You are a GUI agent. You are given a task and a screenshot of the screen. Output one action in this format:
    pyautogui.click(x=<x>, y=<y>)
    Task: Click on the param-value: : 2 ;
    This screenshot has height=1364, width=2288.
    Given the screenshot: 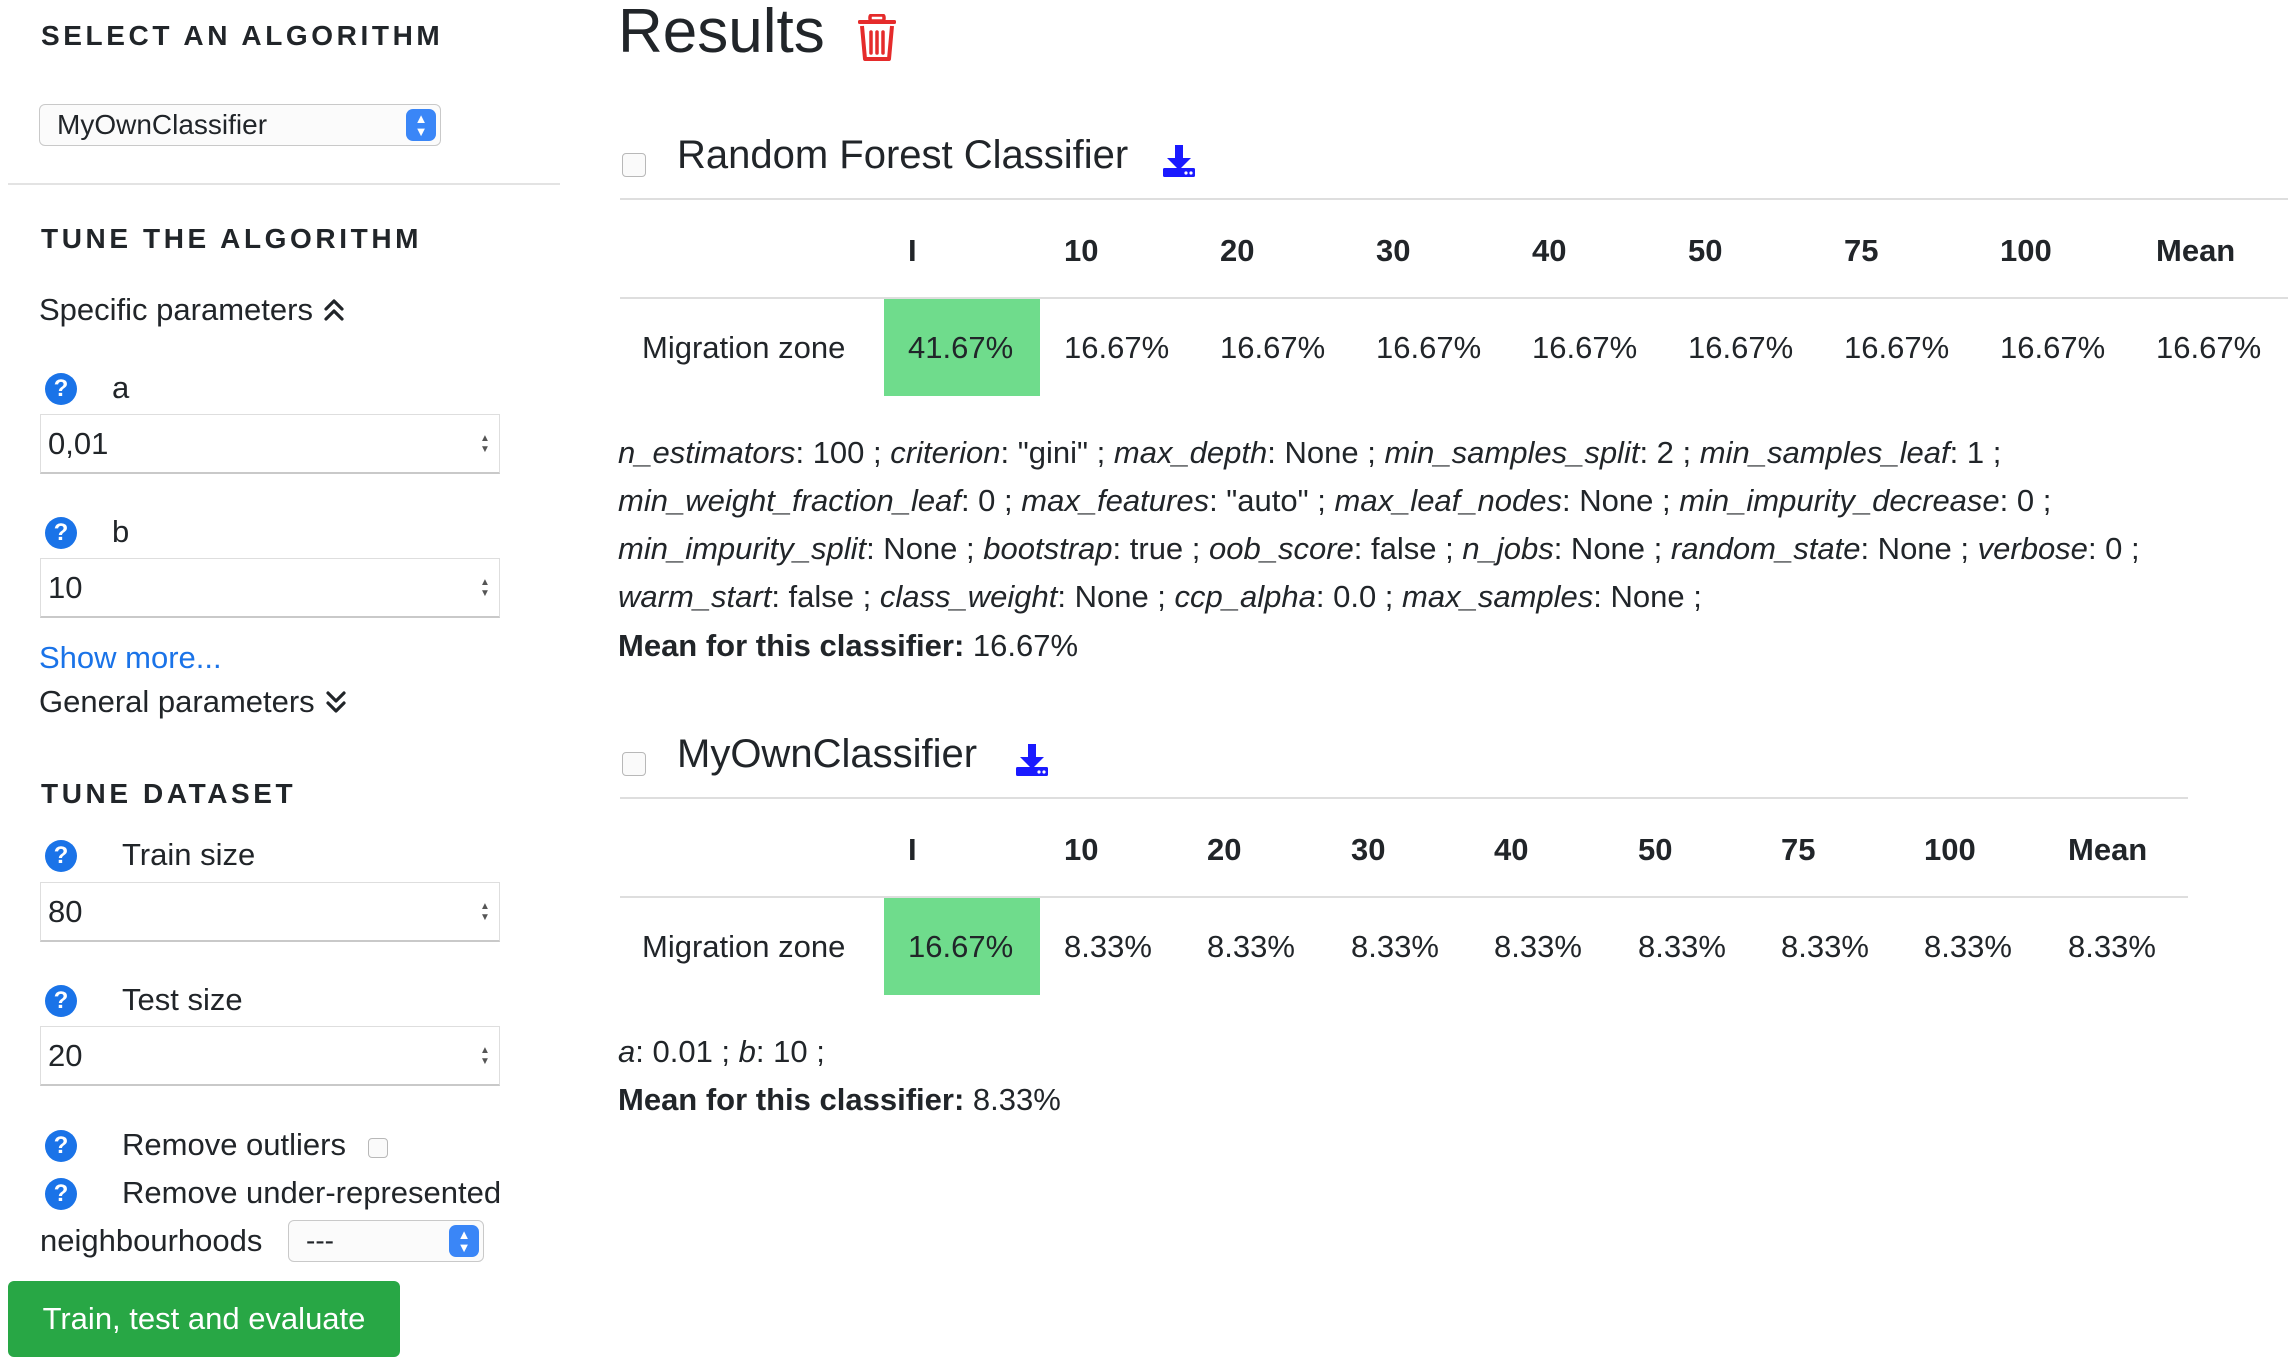 What is the action you would take?
    pyautogui.click(x=1669, y=452)
    